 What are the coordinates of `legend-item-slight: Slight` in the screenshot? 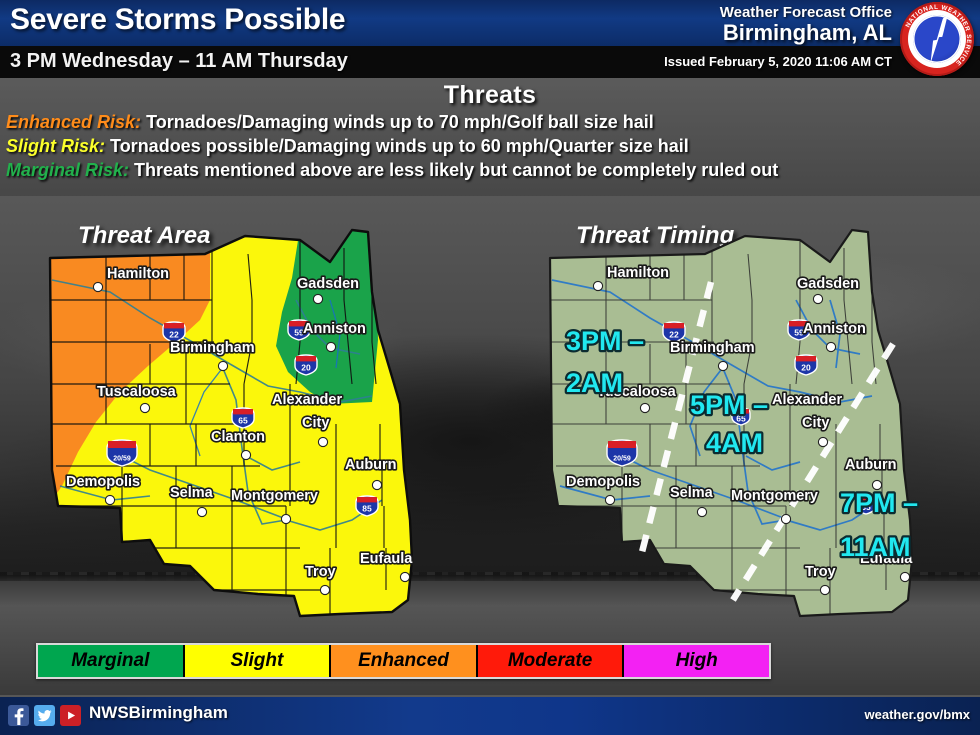 It's located at (258, 661).